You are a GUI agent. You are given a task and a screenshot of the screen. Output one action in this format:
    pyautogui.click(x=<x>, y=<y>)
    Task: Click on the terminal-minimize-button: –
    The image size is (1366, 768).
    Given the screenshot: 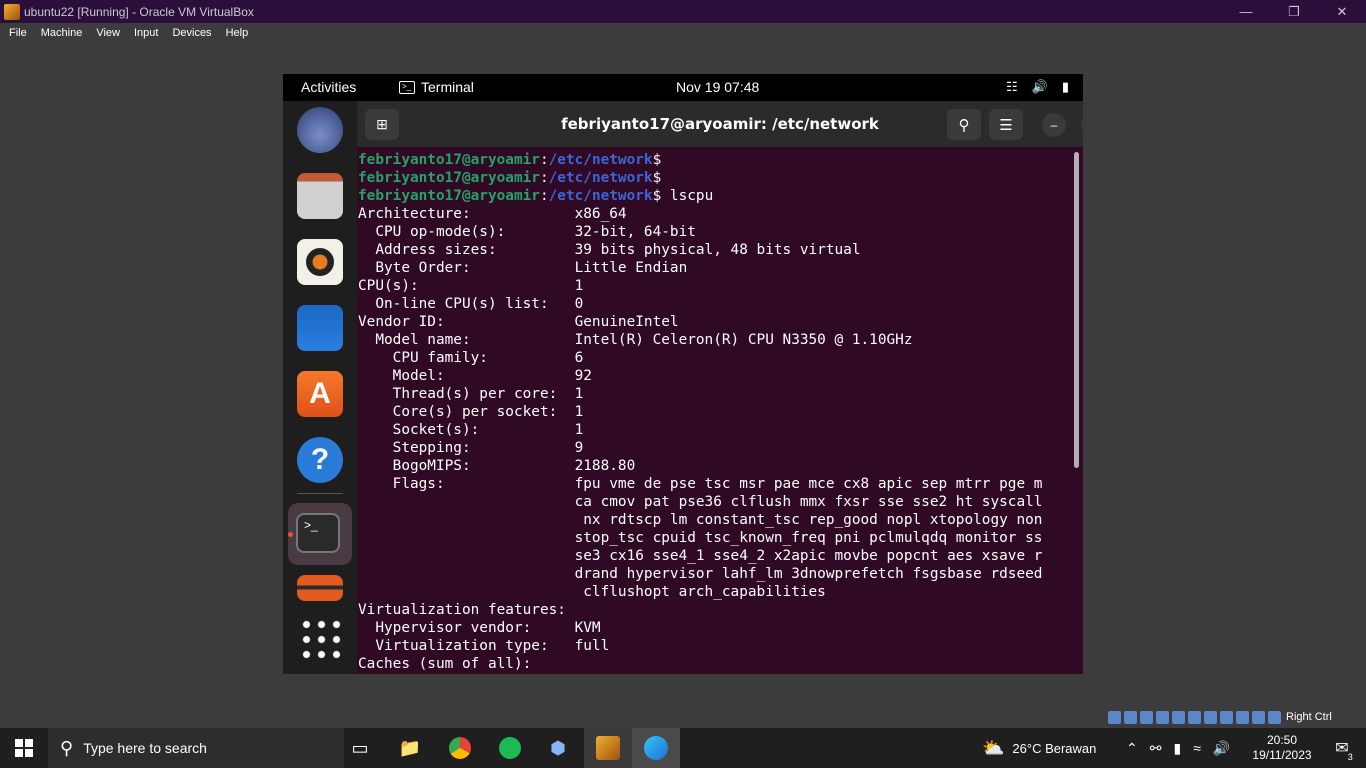 What is the action you would take?
    pyautogui.click(x=1054, y=125)
    